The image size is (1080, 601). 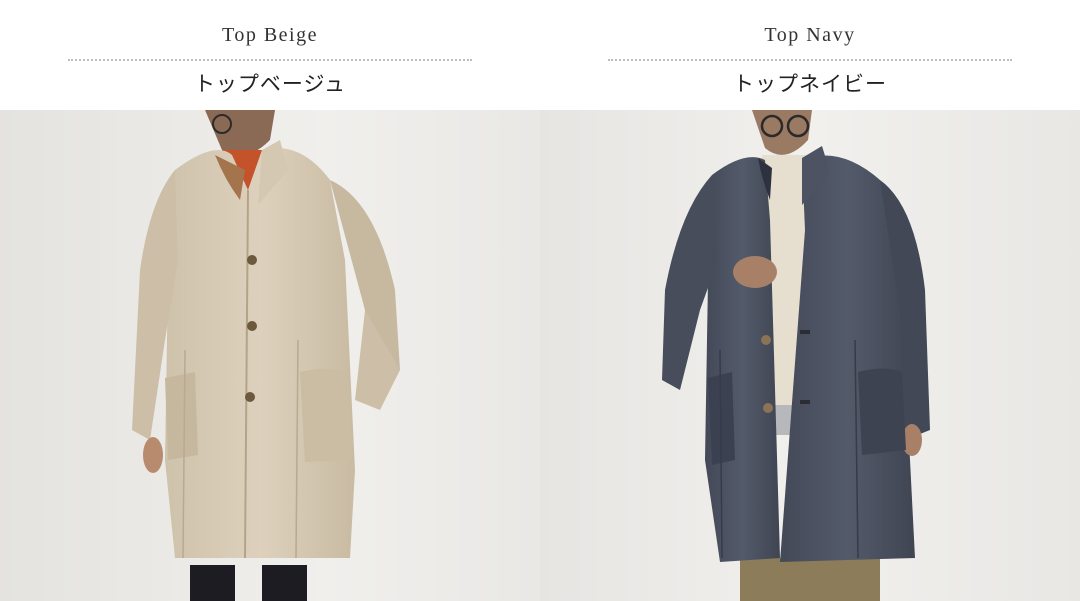 What do you see at coordinates (810, 84) in the screenshot?
I see `color-name-ja: トップネイビー` at bounding box center [810, 84].